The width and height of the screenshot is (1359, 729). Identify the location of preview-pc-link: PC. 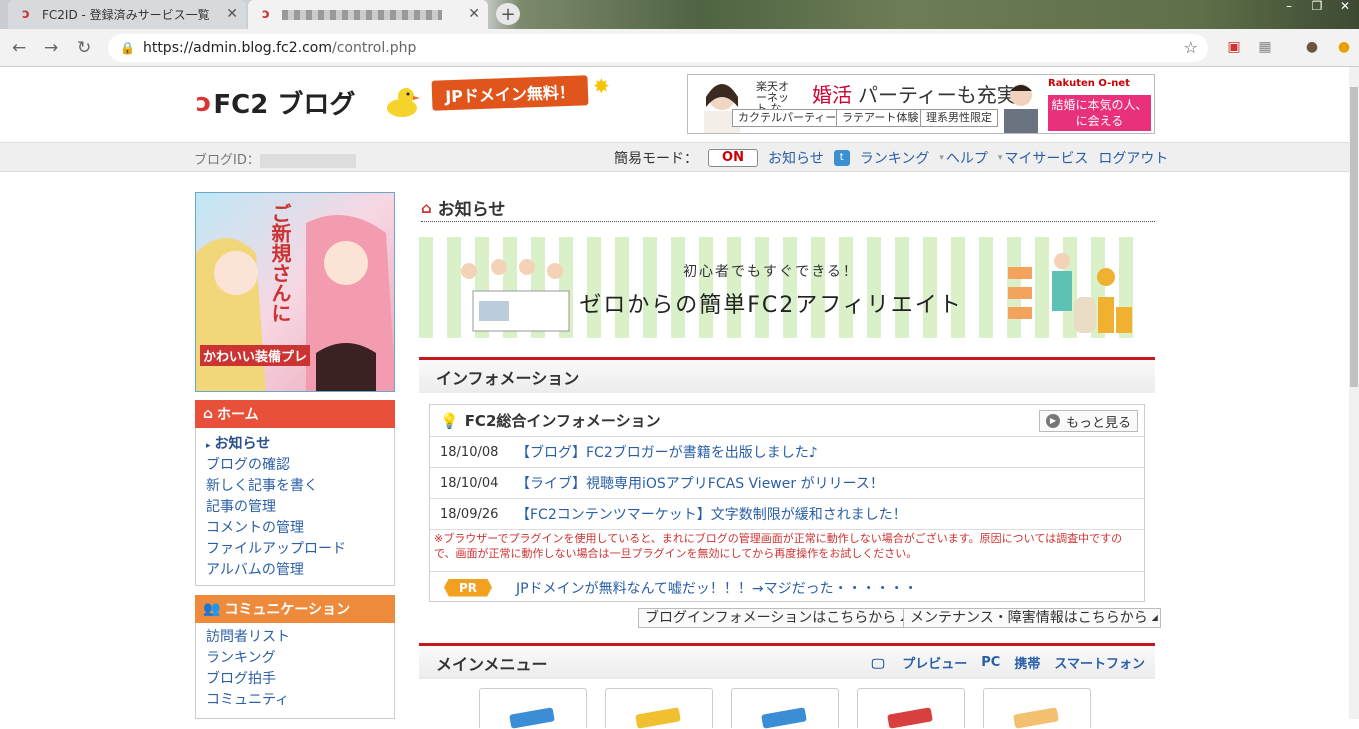
(990, 662).